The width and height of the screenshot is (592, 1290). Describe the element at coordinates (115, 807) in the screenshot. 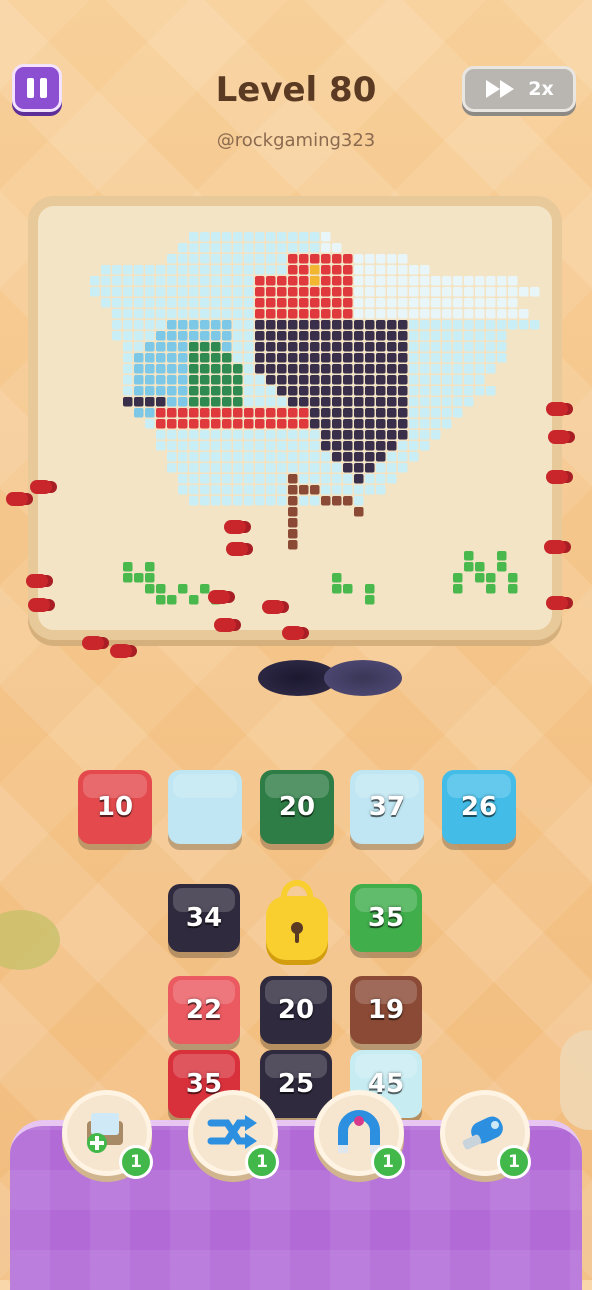

I see `queue-shooter-tile: 10` at that location.